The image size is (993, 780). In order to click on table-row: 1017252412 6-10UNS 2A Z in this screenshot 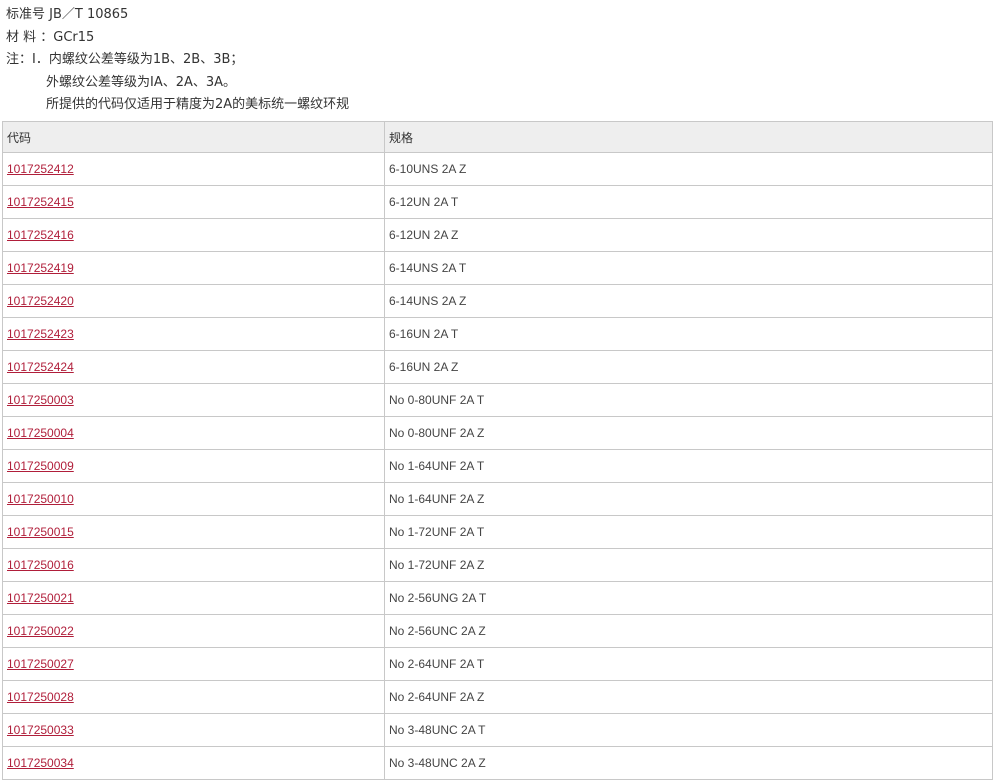, I will do `click(497, 169)`.